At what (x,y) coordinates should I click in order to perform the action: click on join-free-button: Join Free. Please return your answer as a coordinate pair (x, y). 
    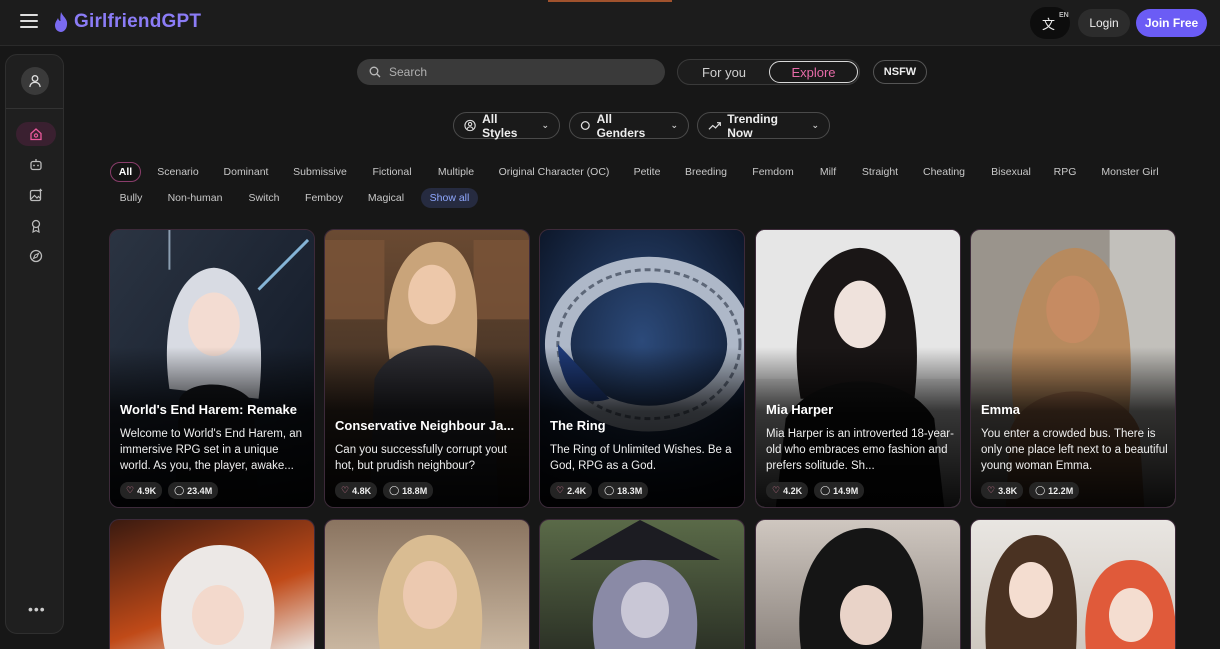
    Looking at the image, I should click on (1171, 23).